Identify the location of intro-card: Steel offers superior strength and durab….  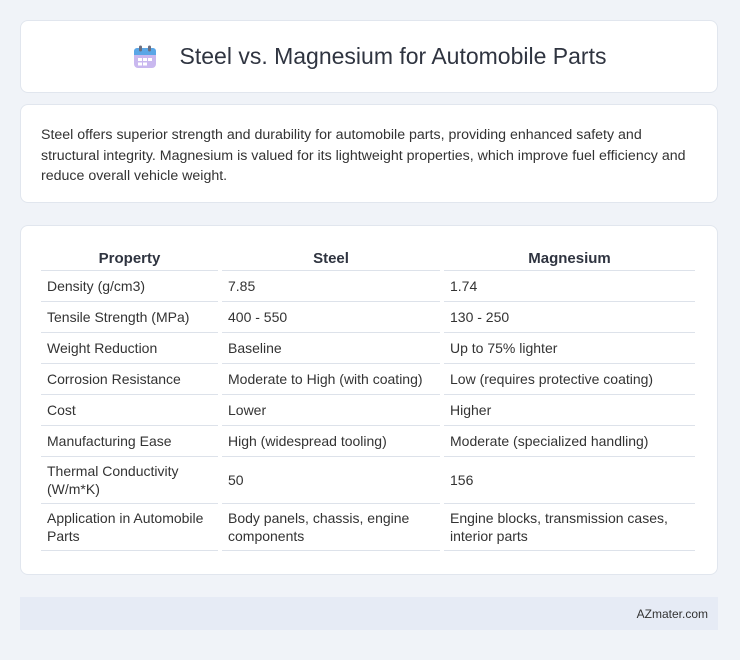
(369, 153).